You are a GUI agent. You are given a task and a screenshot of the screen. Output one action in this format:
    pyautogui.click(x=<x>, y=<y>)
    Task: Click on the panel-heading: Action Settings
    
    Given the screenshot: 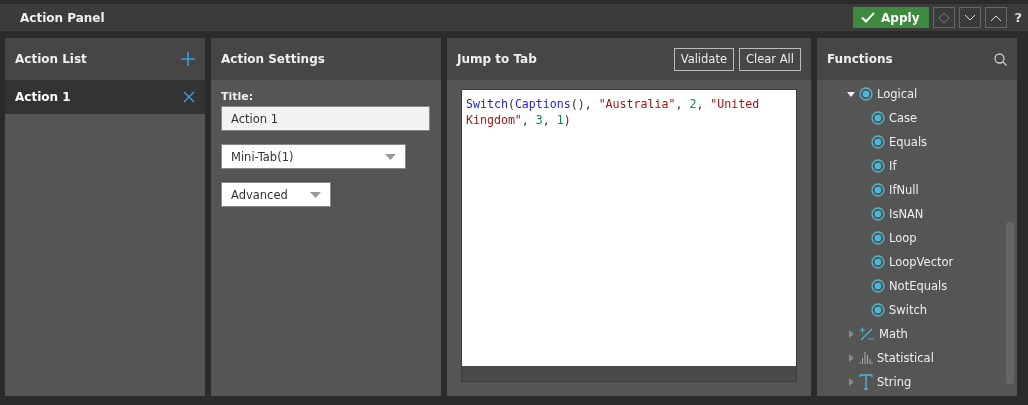 What is the action you would take?
    pyautogui.click(x=273, y=59)
    